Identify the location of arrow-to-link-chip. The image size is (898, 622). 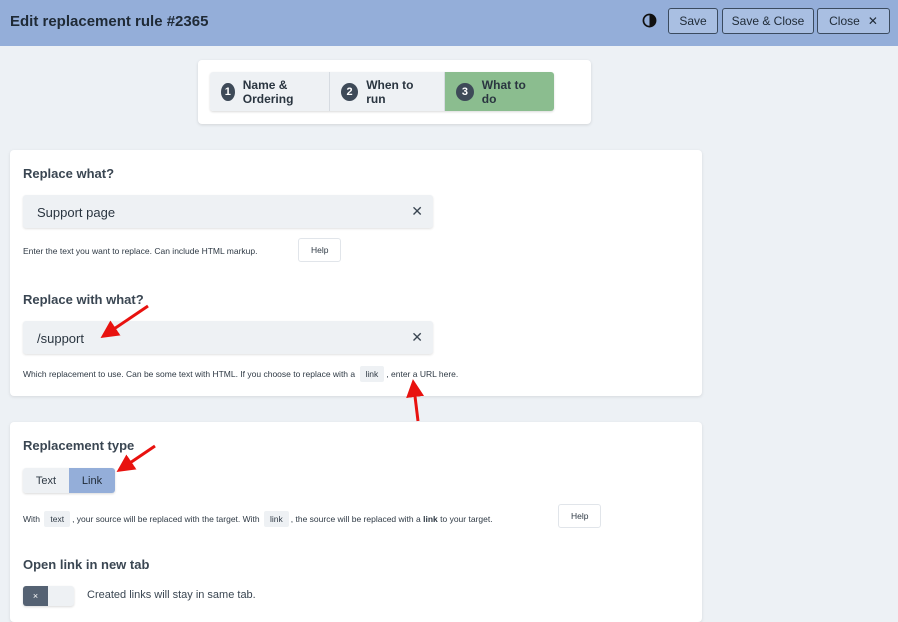
(415, 400).